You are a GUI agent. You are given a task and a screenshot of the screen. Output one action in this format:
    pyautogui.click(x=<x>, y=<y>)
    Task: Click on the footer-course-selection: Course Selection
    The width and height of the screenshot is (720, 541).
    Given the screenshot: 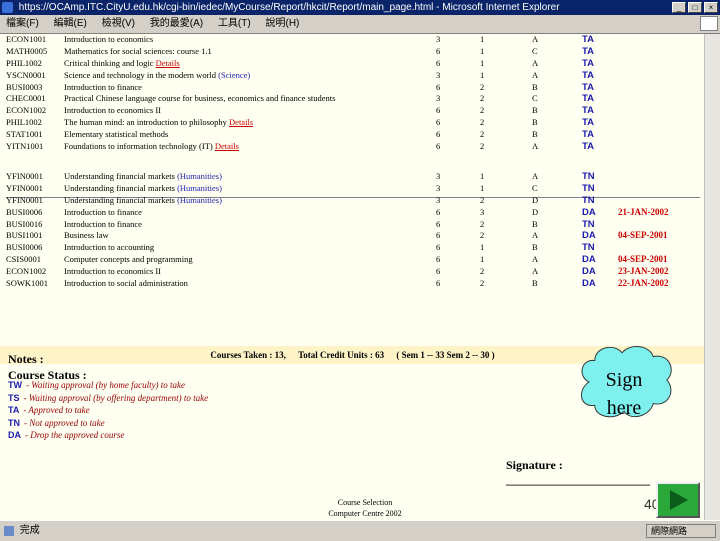 What is the action you would take?
    pyautogui.click(x=365, y=502)
    